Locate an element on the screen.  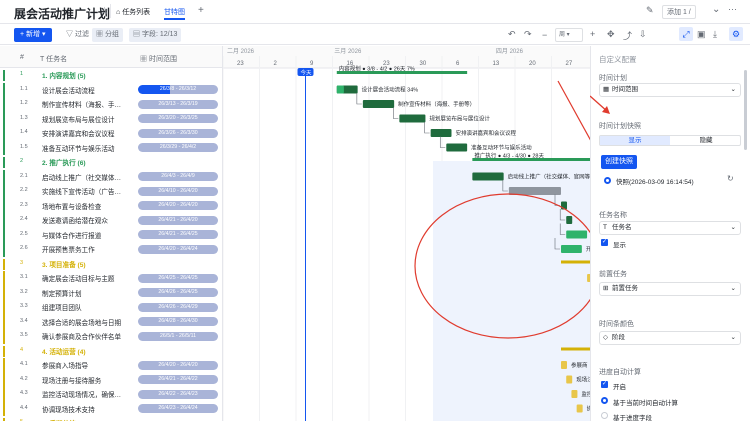
time-range-pill: 26/3/26 - 26/3/30 is located at coordinates (178, 133).